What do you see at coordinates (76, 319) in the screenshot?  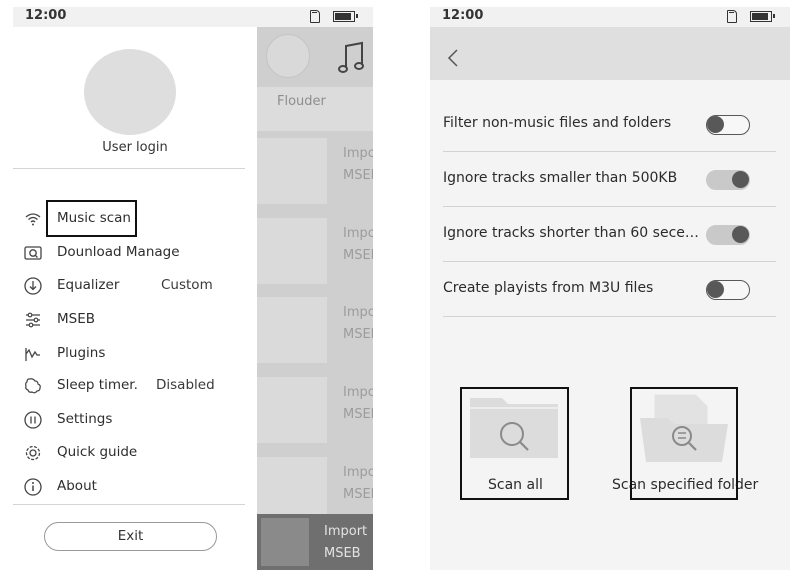 I see `menu-label: MSEB` at bounding box center [76, 319].